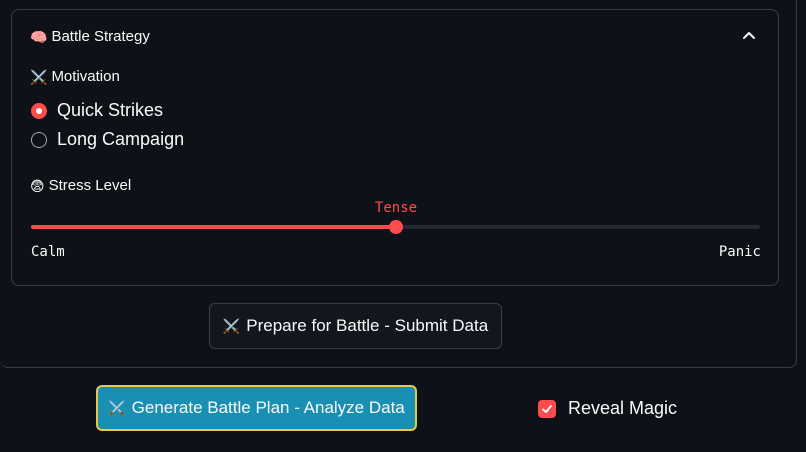 This screenshot has width=806, height=452. Describe the element at coordinates (396, 208) in the screenshot. I see `slider-value-label: Tense` at that location.